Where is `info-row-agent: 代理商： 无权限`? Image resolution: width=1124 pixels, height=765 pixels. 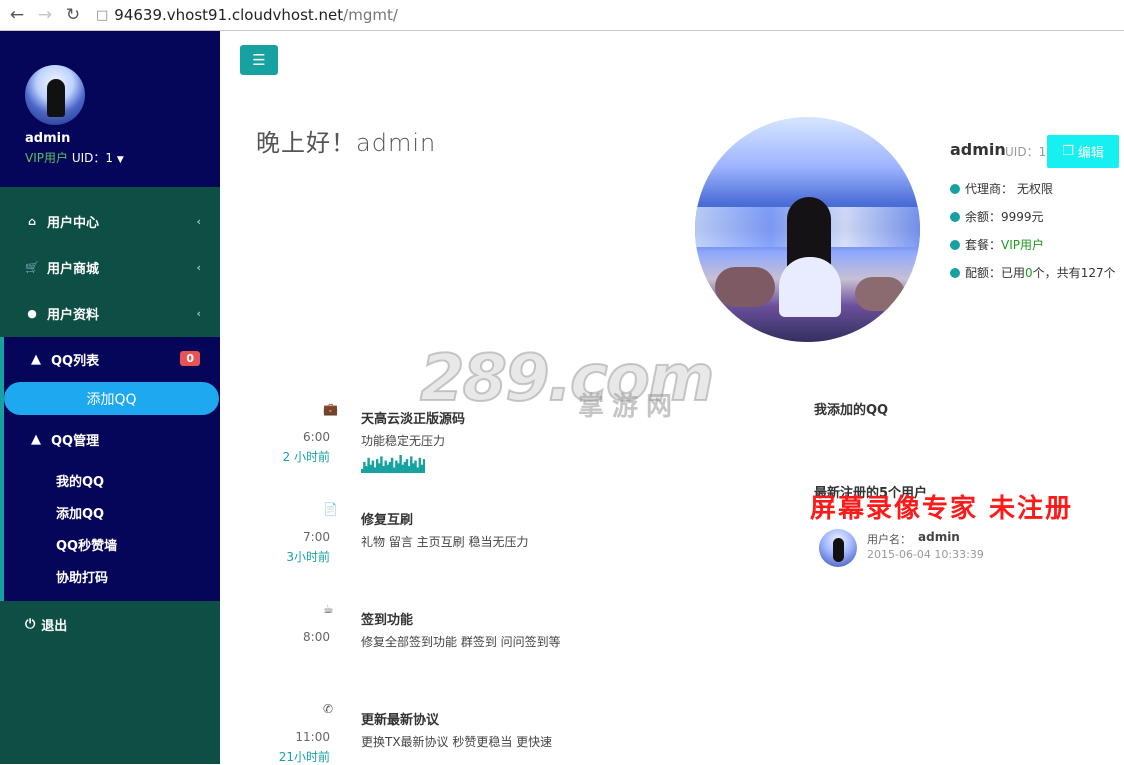 info-row-agent: 代理商： 无权限 is located at coordinates (1001, 188).